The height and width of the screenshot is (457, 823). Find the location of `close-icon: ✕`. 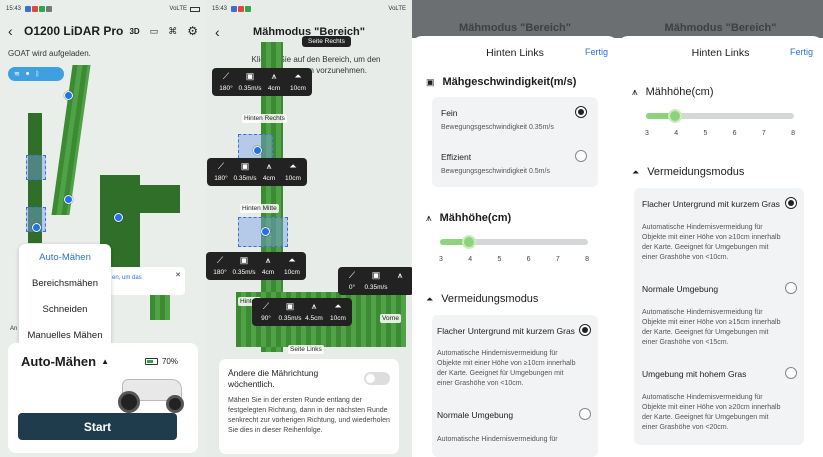

close-icon: ✕ is located at coordinates (178, 275).